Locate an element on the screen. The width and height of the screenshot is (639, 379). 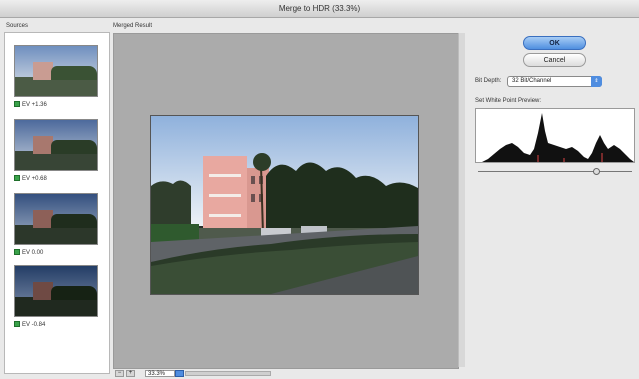
horizontal-scrollbar is located at coordinates (228, 373).